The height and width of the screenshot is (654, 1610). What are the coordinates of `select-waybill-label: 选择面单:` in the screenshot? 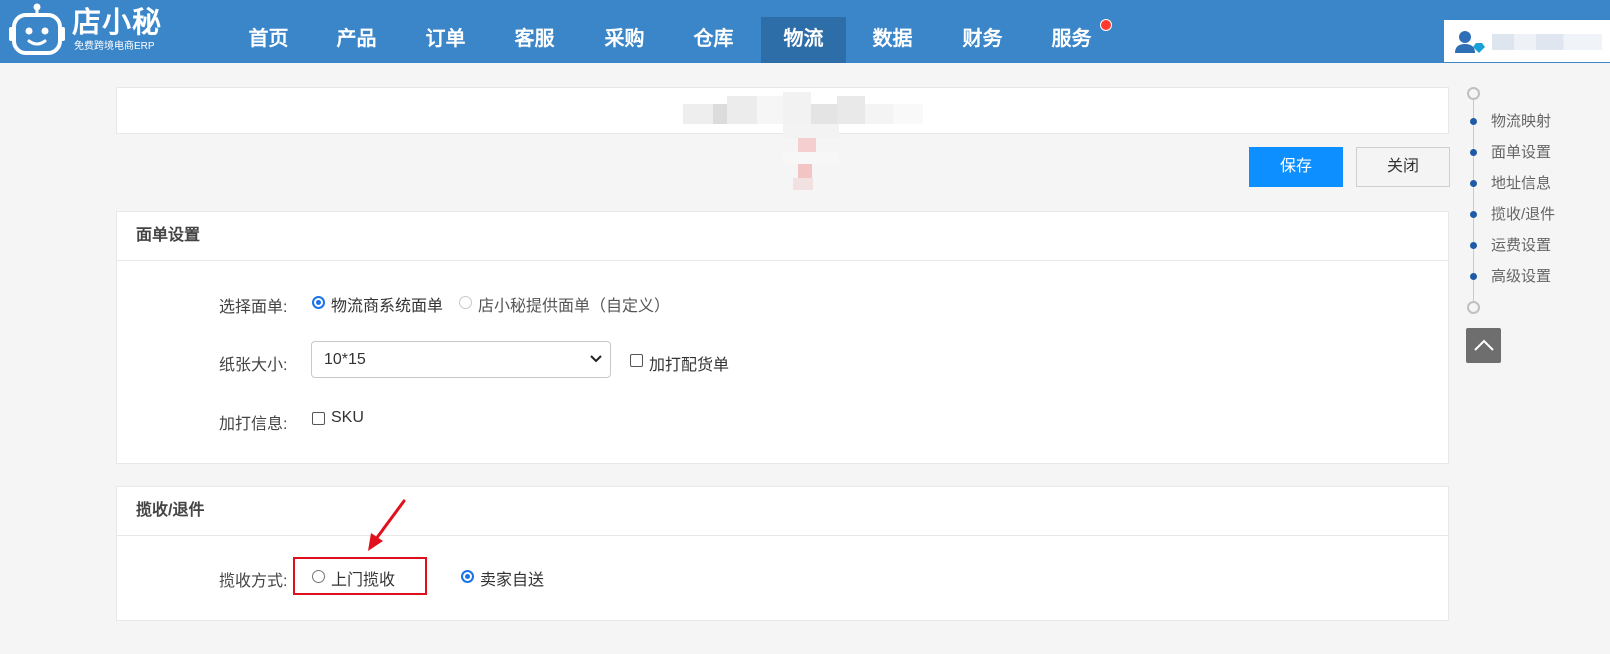 It's located at (253, 307).